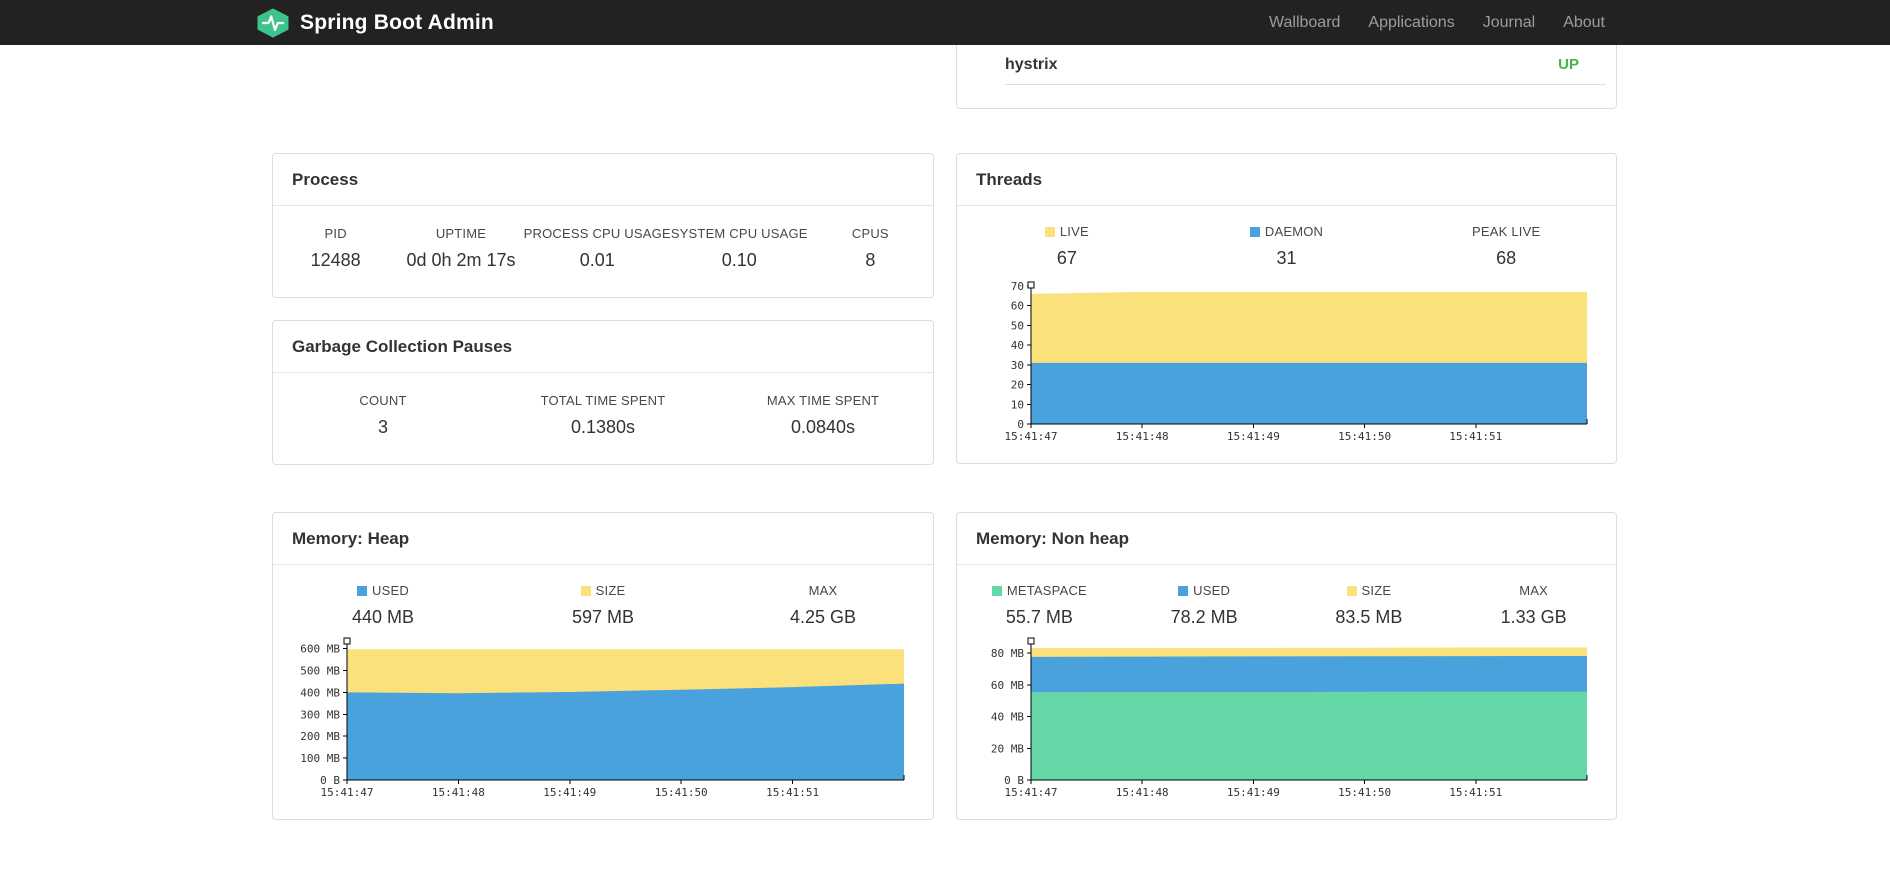 This screenshot has width=1890, height=892. What do you see at coordinates (603, 347) in the screenshot?
I see `panel-heading: Garbage Collection Pauses` at bounding box center [603, 347].